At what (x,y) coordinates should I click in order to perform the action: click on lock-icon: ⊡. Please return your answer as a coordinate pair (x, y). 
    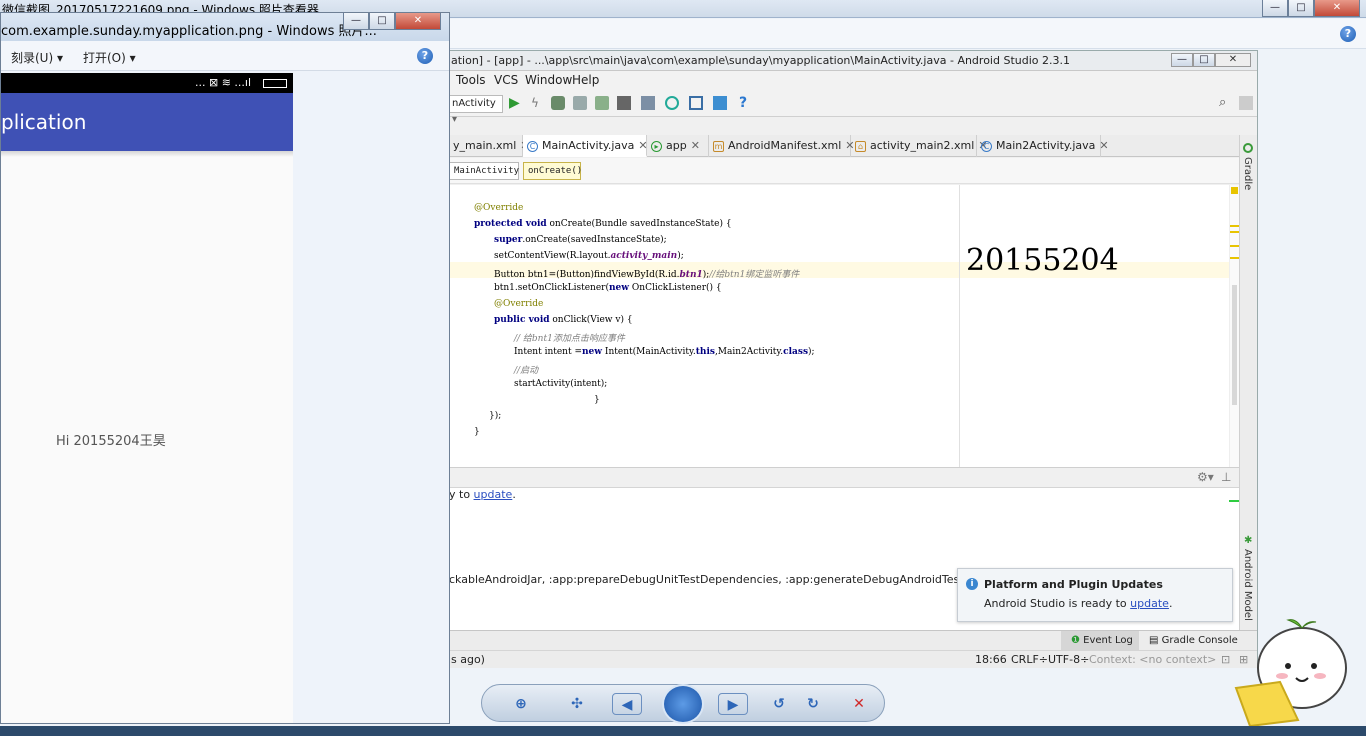
    Looking at the image, I should click on (1225, 659).